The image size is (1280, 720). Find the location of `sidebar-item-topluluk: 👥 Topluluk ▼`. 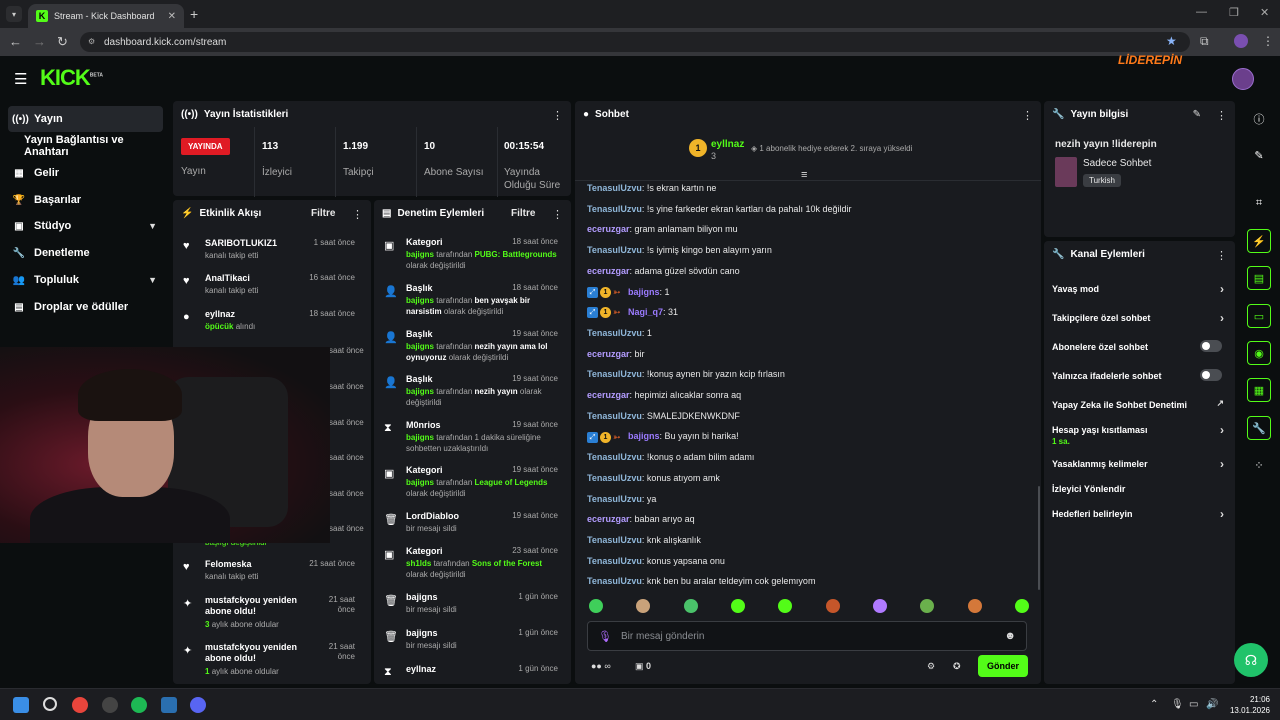

sidebar-item-topluluk: 👥 Topluluk ▼ is located at coordinates (85, 280).